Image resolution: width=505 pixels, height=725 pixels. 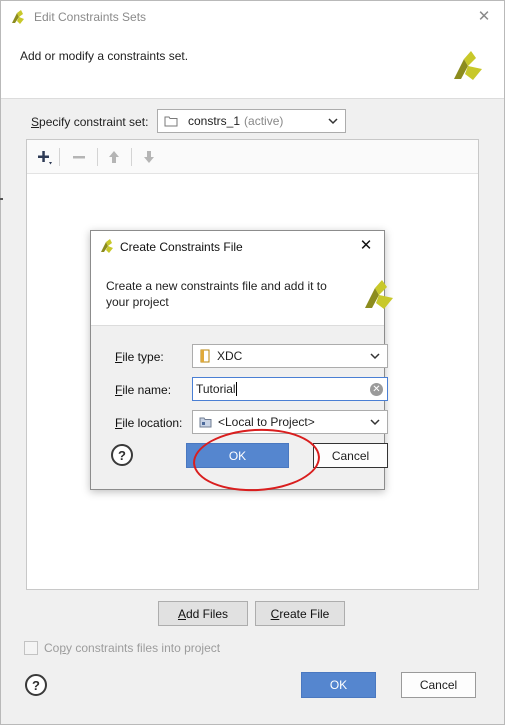 I want to click on dialog-titlebar: Create Constraints File ✕, so click(x=237, y=246).